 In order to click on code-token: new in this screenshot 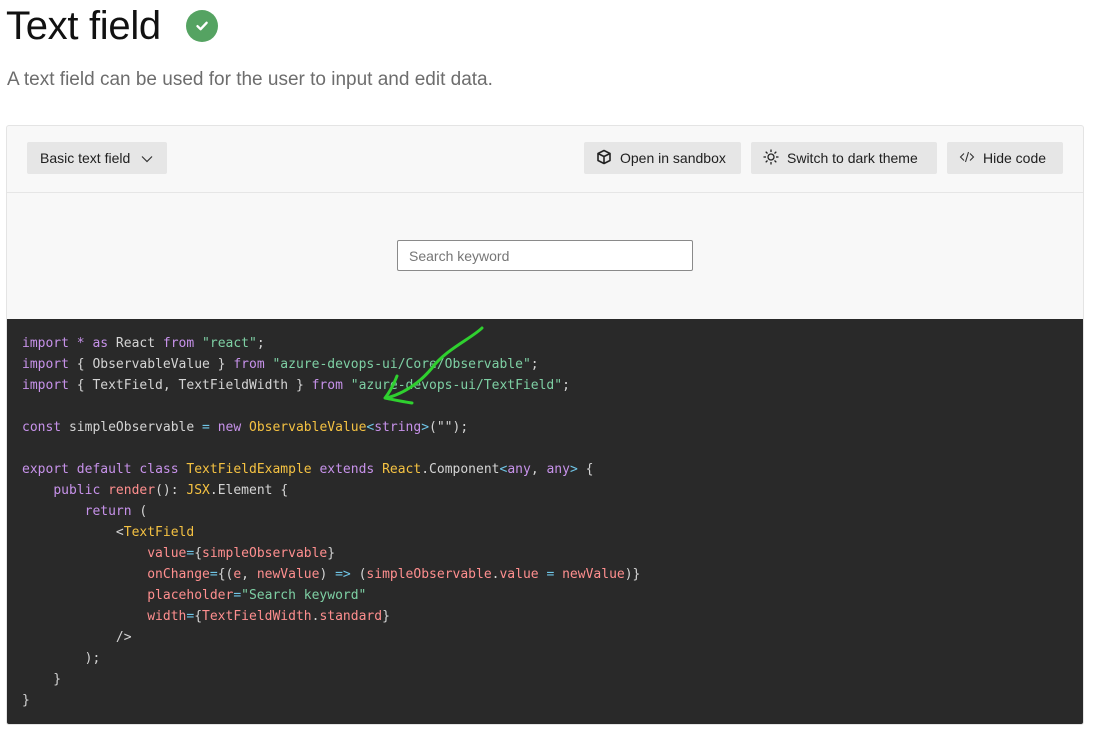, I will do `click(229, 427)`.